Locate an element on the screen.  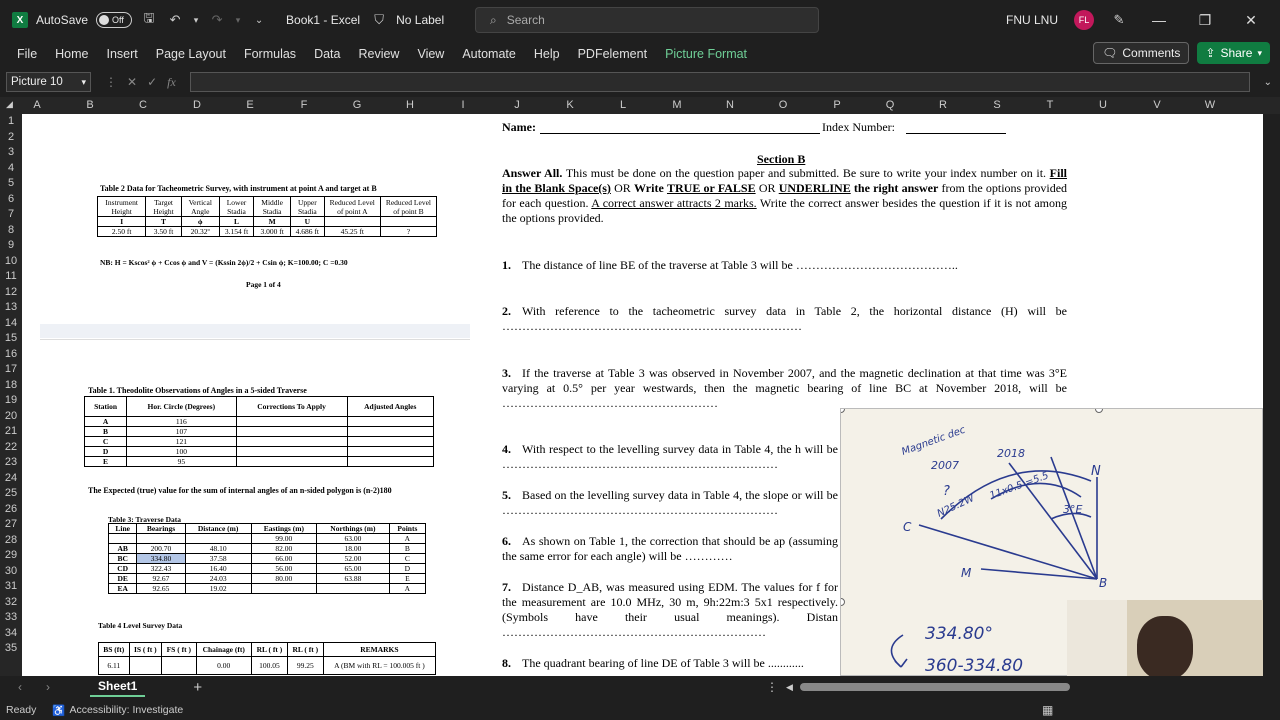
undo-icon: ↶ is located at coordinates (175, 20).